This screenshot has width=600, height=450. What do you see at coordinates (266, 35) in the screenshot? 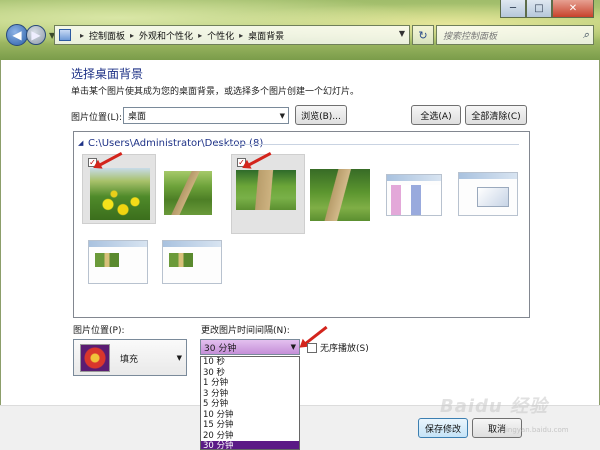
I see `breadcrumb-item-desktop-background: 桌面背景` at bounding box center [266, 35].